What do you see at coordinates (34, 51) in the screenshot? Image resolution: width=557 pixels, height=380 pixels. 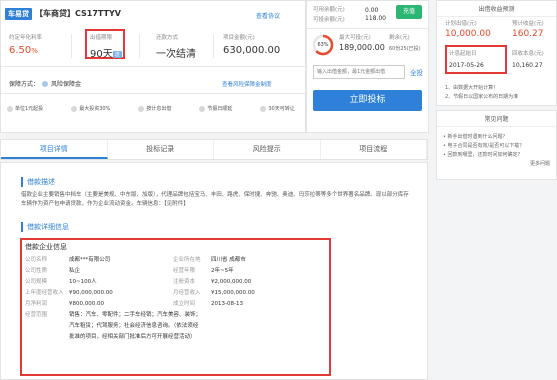 I see `rate-unit: %` at bounding box center [34, 51].